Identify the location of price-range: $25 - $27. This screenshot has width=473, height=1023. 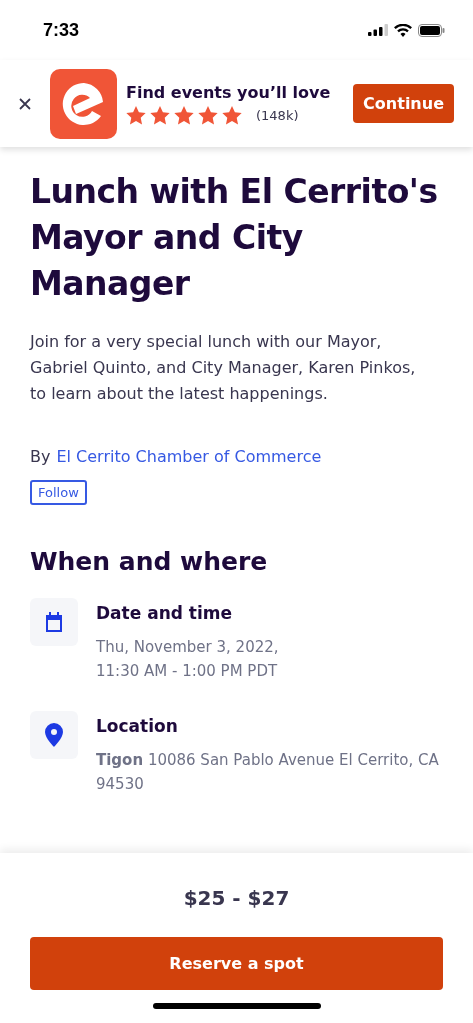
(236, 898).